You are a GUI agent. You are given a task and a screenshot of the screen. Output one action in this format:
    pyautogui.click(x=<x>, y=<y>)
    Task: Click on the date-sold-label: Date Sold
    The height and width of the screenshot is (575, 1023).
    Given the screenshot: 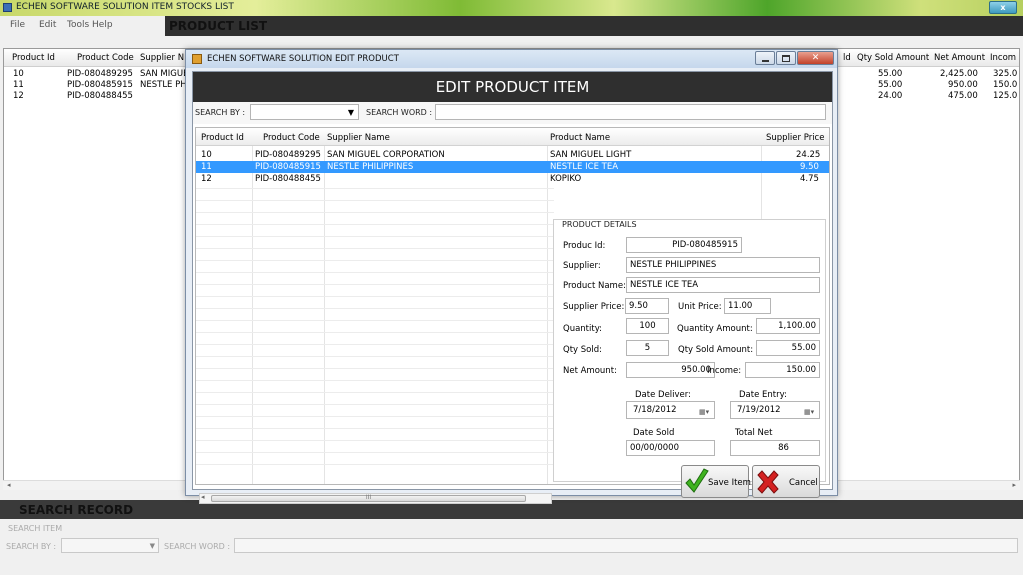 What is the action you would take?
    pyautogui.click(x=654, y=433)
    